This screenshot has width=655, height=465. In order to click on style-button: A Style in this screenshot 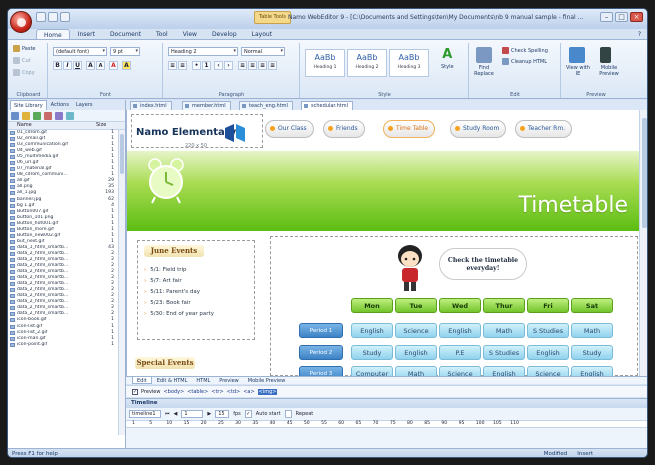, I will do `click(447, 58)`.